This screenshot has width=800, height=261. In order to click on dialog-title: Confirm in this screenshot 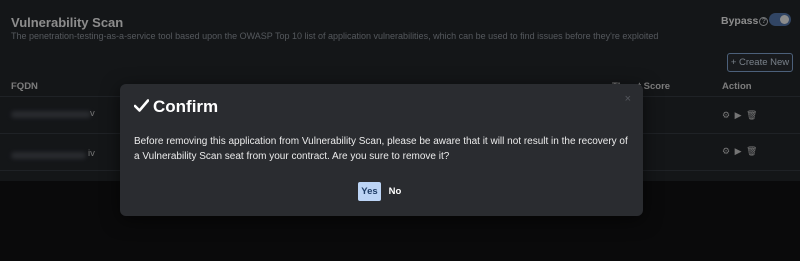, I will do `click(176, 107)`.